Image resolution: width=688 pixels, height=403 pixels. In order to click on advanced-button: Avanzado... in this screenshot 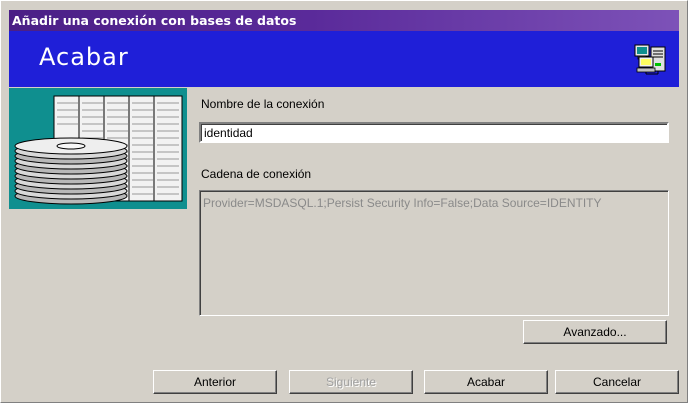, I will do `click(595, 332)`.